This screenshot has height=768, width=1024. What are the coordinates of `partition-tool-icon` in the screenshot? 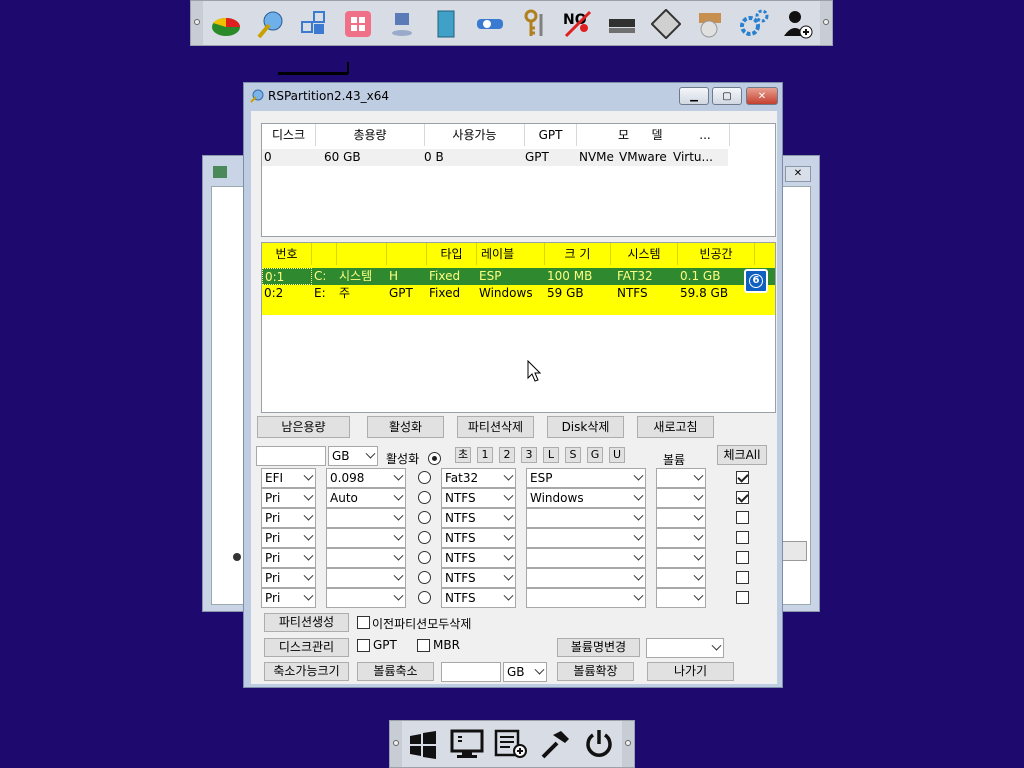 It's located at (226, 24).